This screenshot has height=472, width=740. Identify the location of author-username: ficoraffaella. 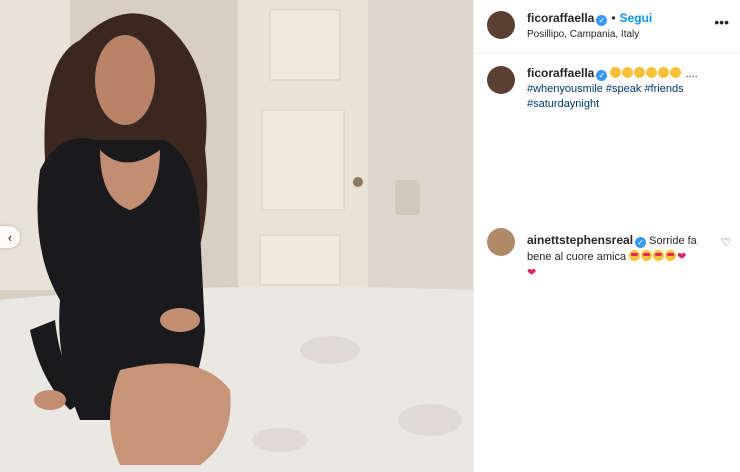
(560, 18).